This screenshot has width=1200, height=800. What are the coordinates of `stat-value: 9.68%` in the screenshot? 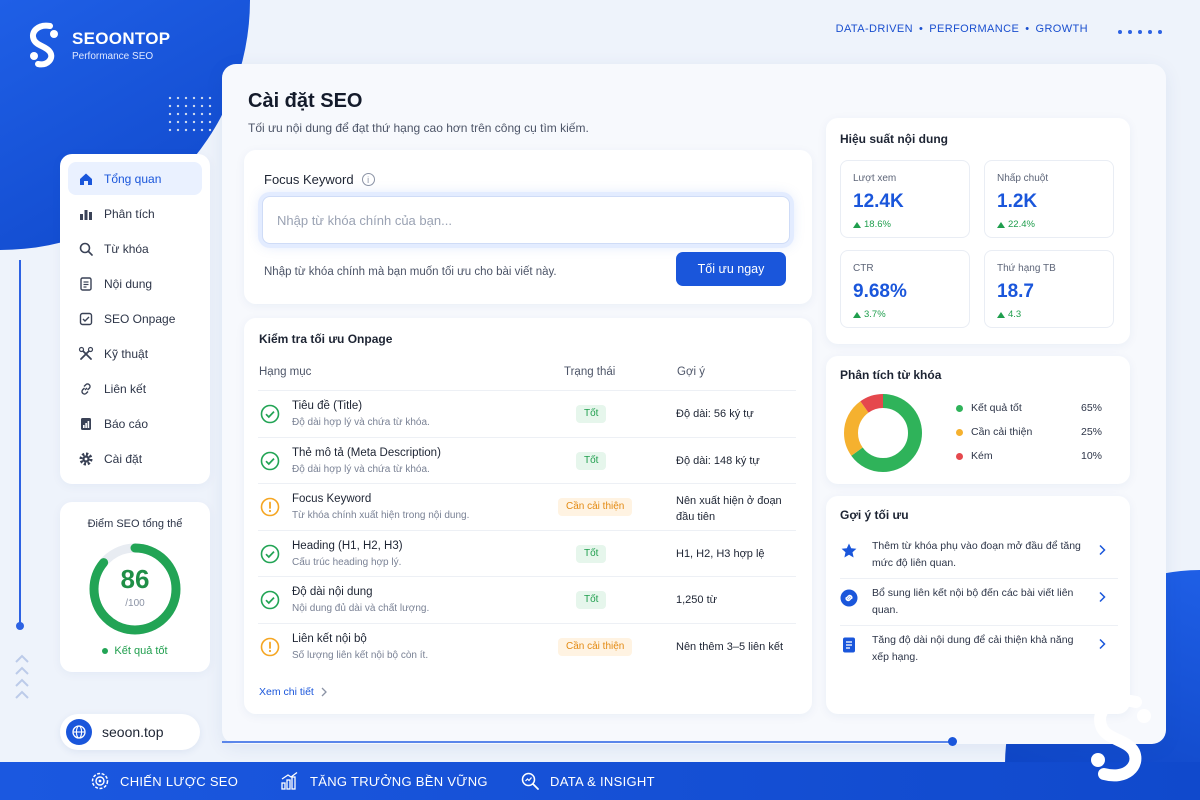 It's located at (880, 291).